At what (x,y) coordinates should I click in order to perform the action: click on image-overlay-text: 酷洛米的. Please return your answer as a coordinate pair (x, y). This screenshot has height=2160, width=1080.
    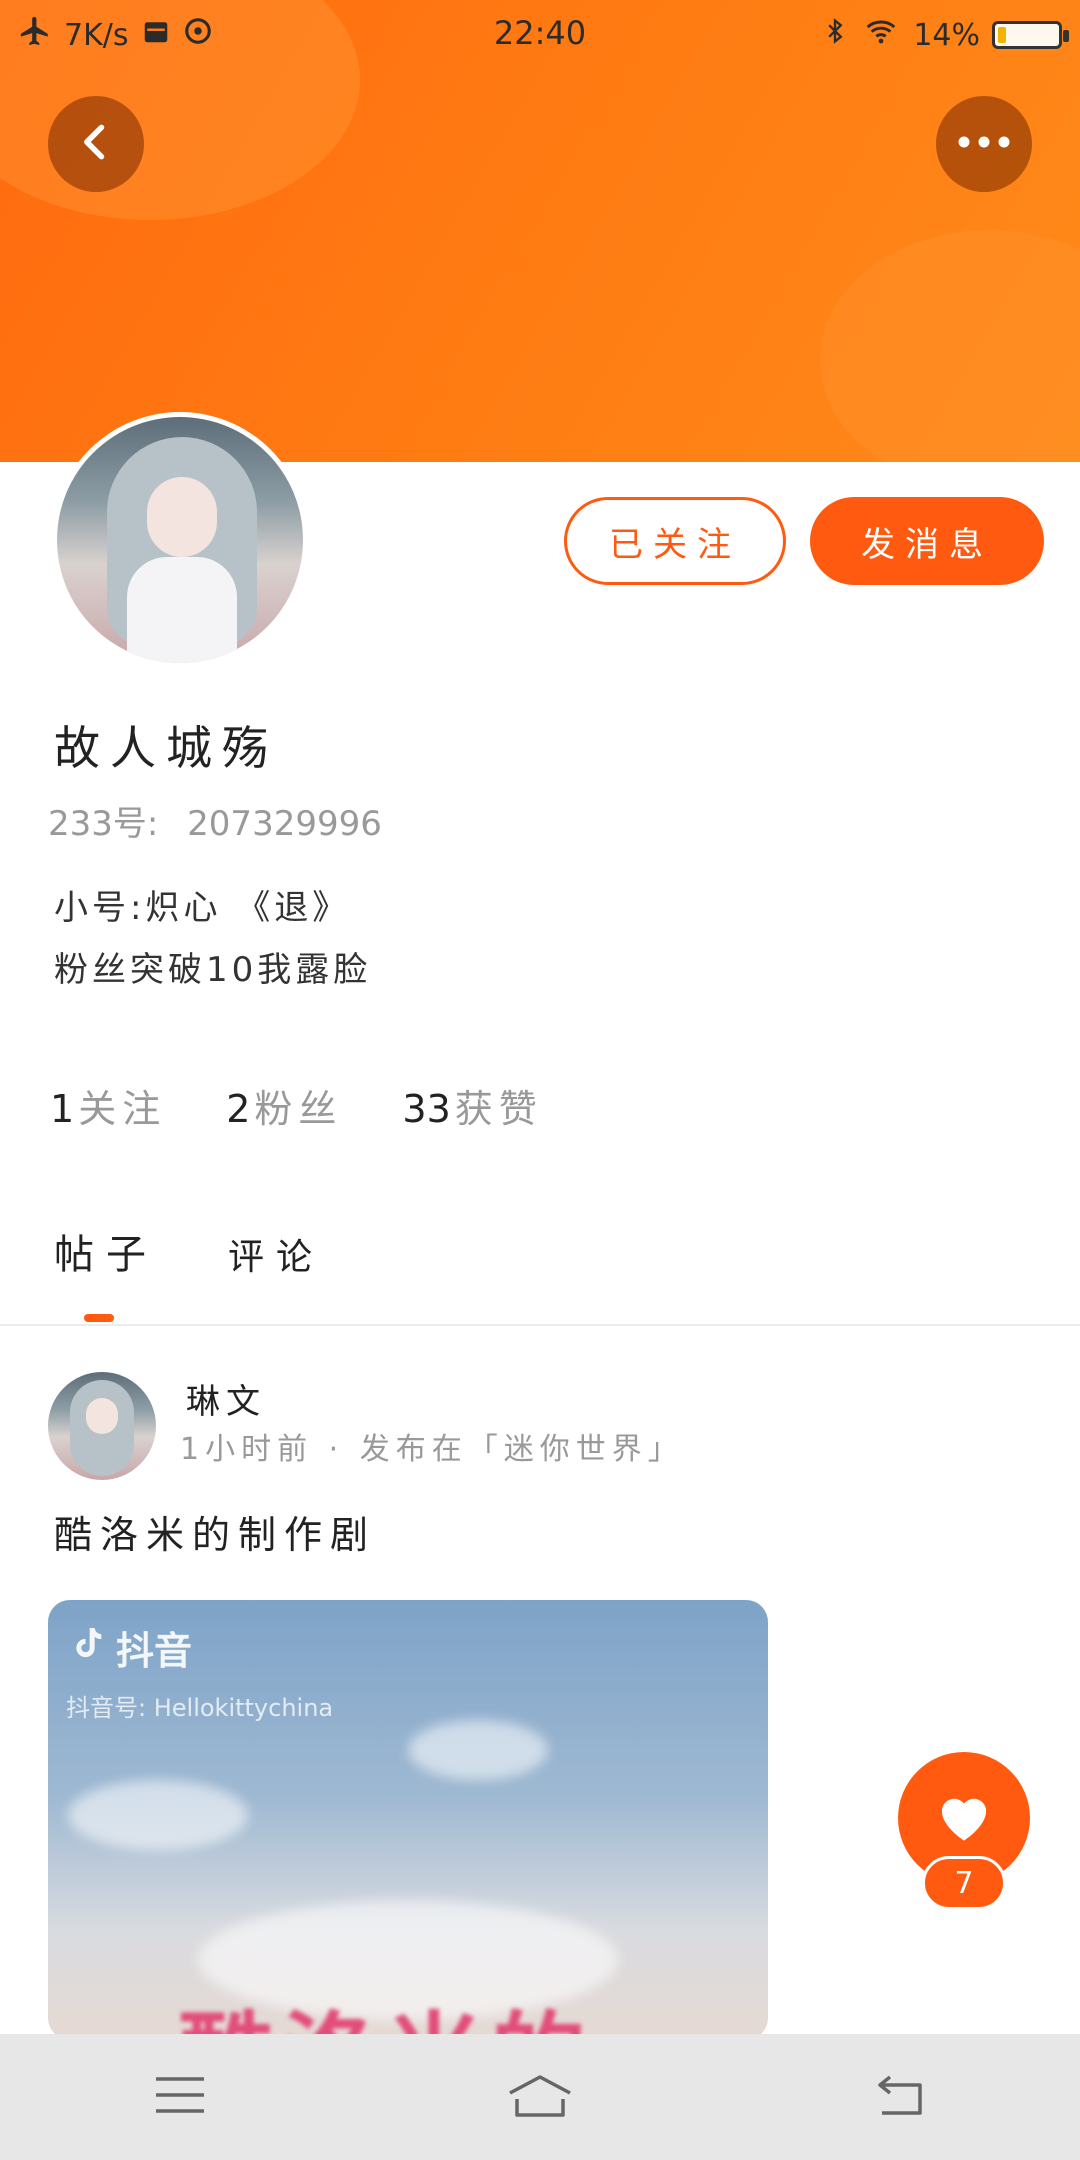
    Looking at the image, I should click on (386, 2010).